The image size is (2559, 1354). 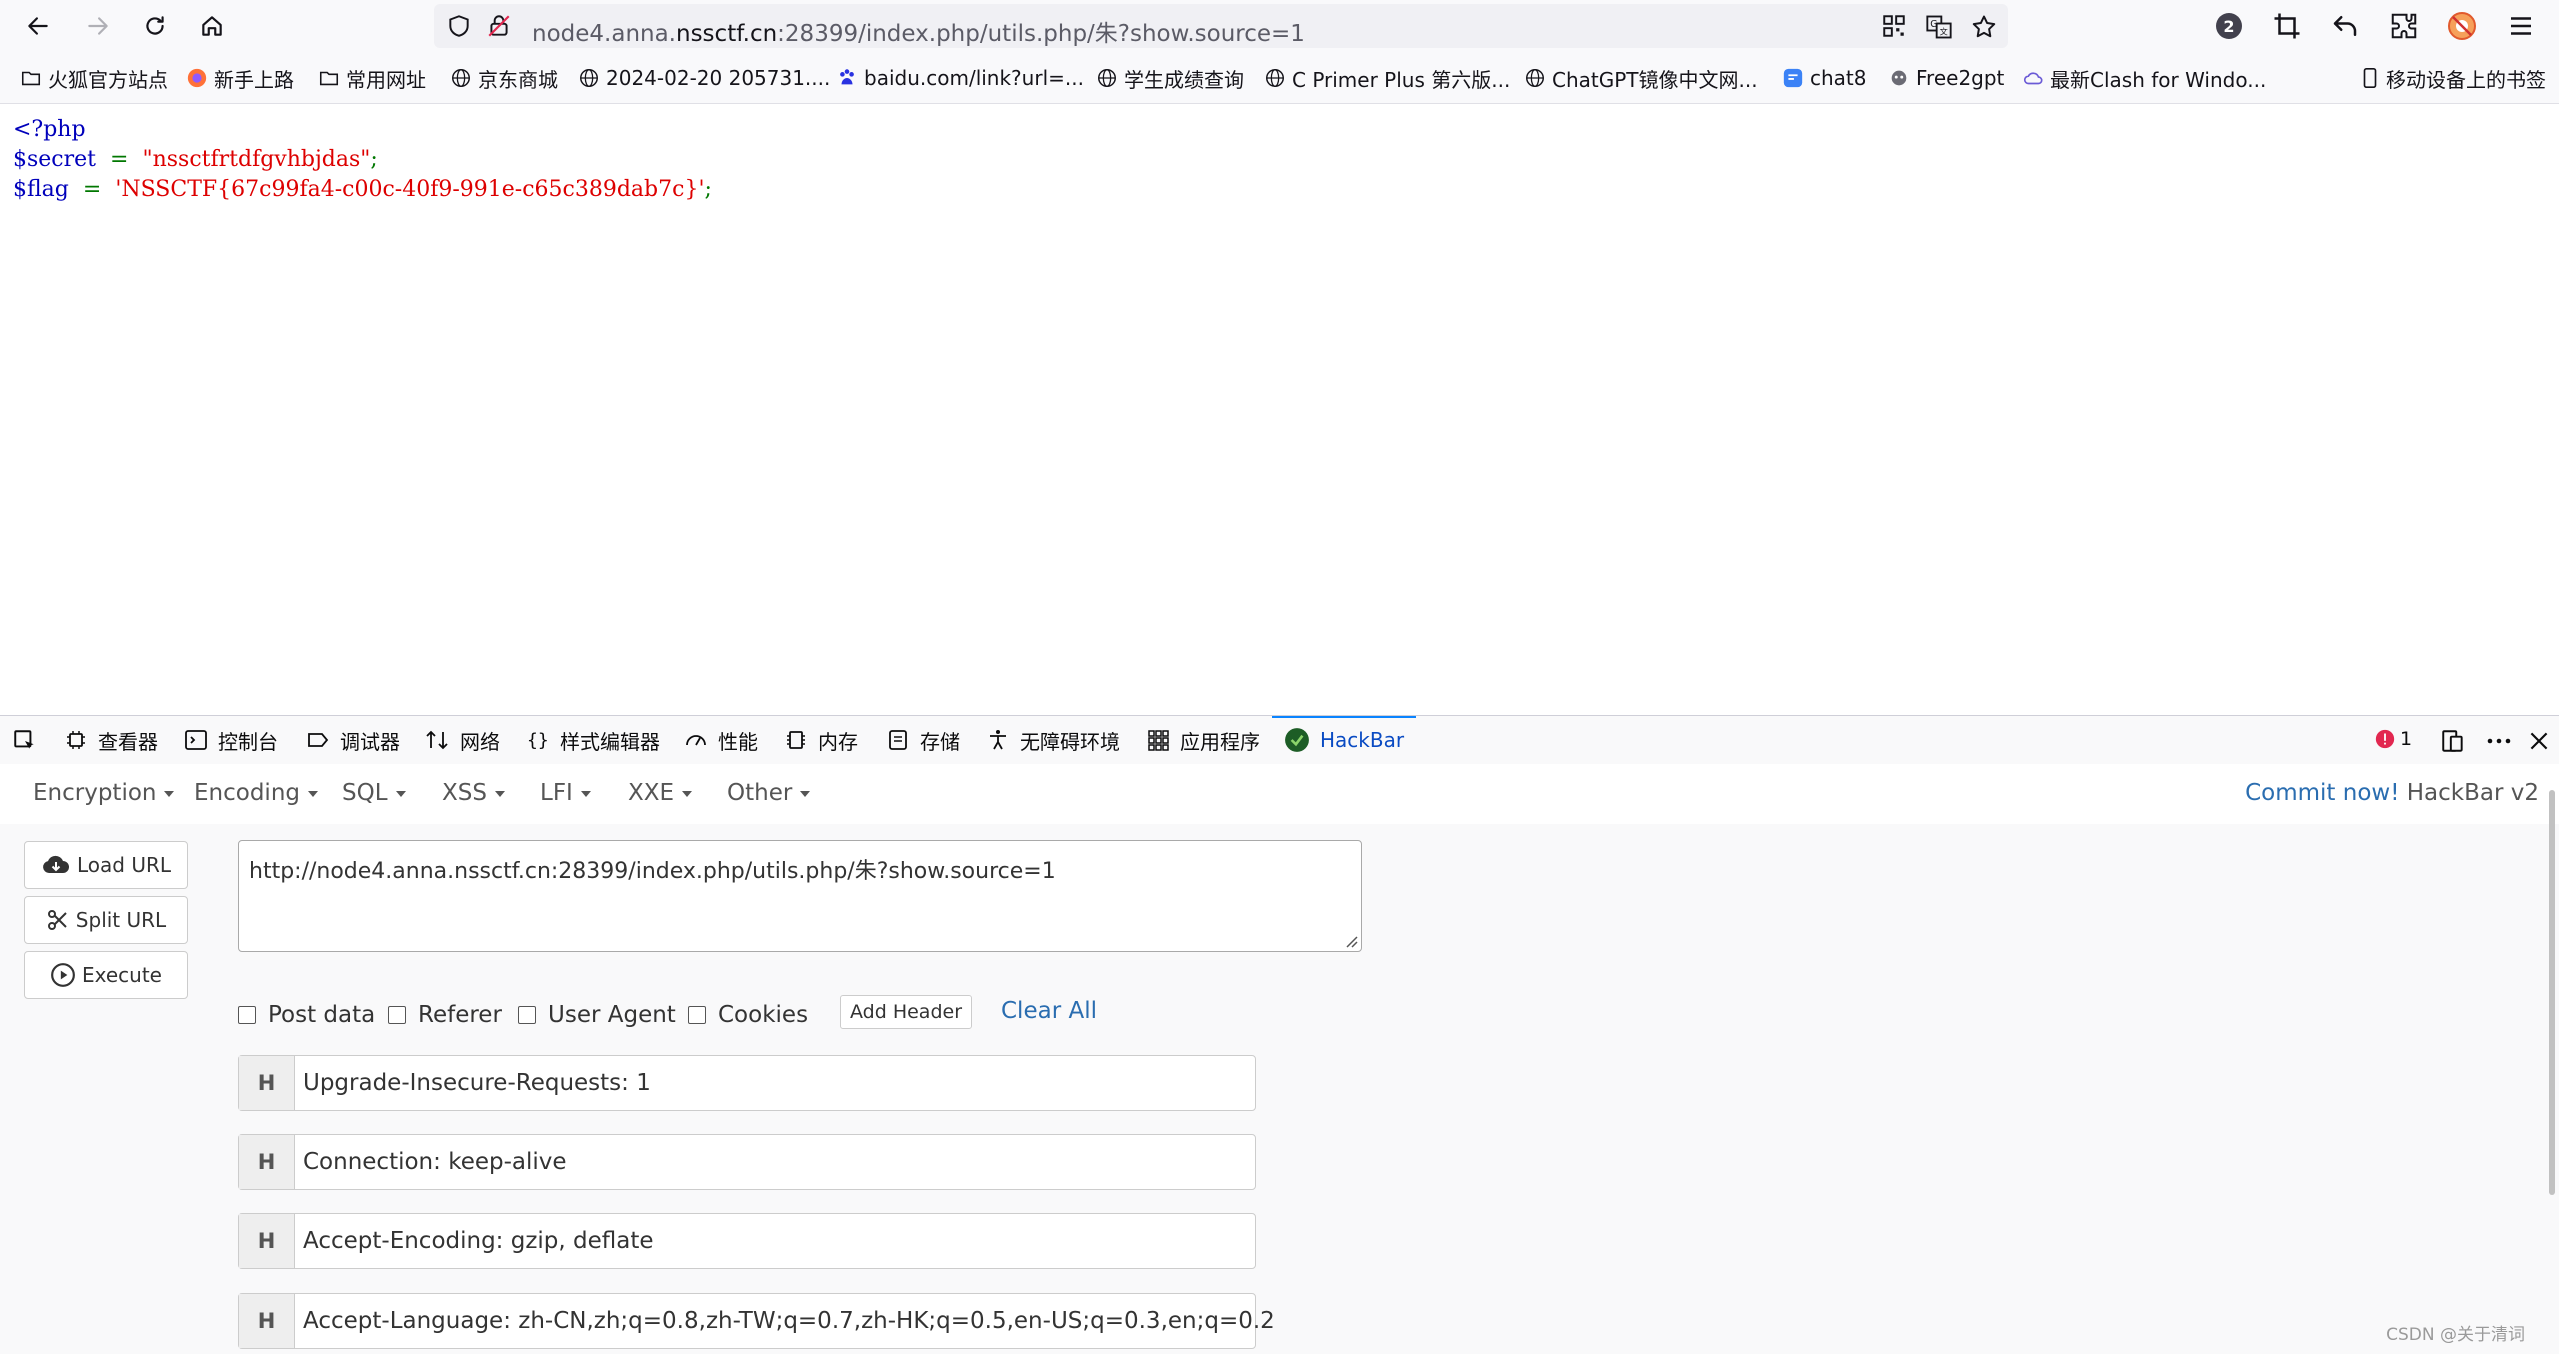 What do you see at coordinates (2469, 793) in the screenshot?
I see `hackbar-version: HackBar v2` at bounding box center [2469, 793].